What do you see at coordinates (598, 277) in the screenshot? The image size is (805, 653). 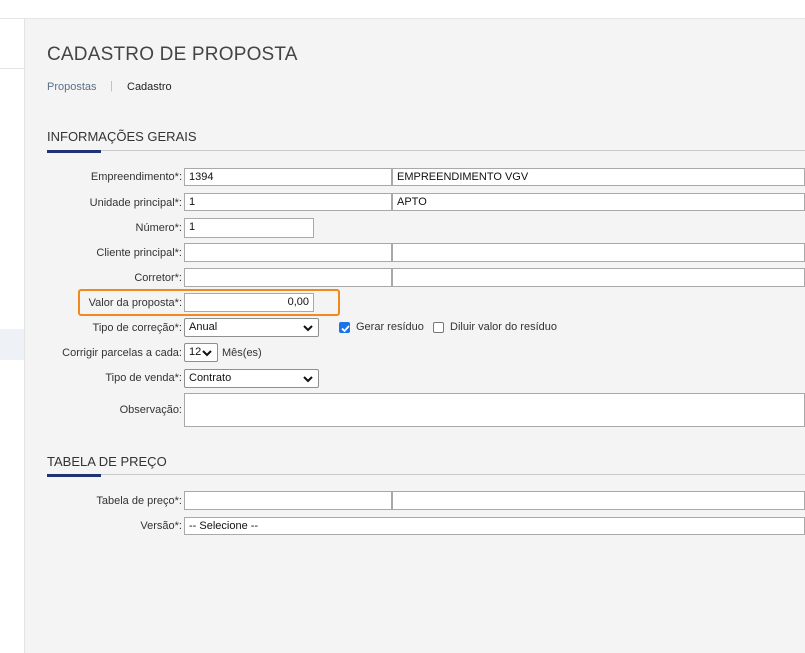 I see `corretor-name-field` at bounding box center [598, 277].